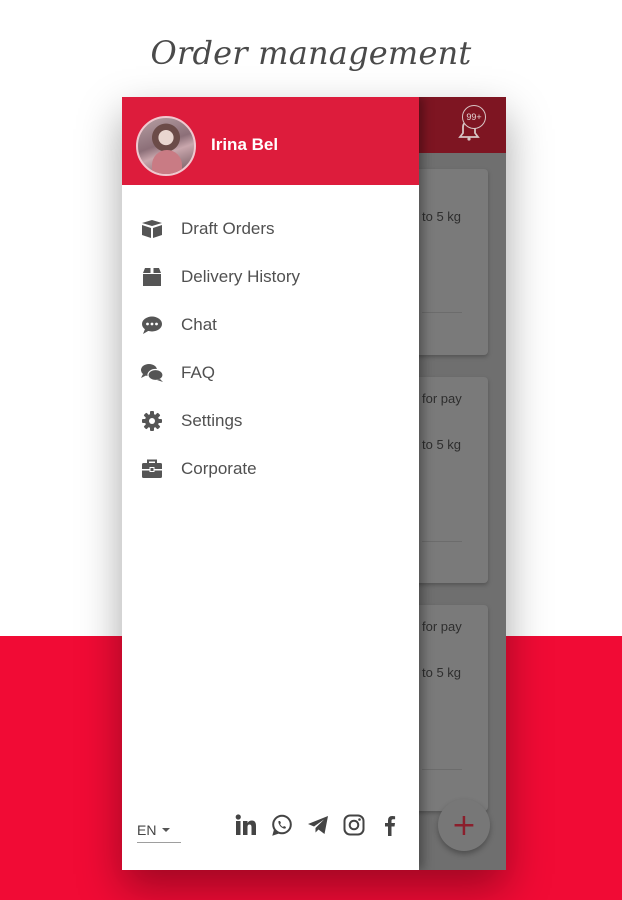  Describe the element at coordinates (152, 373) in the screenshot. I see `comments-icon` at that location.